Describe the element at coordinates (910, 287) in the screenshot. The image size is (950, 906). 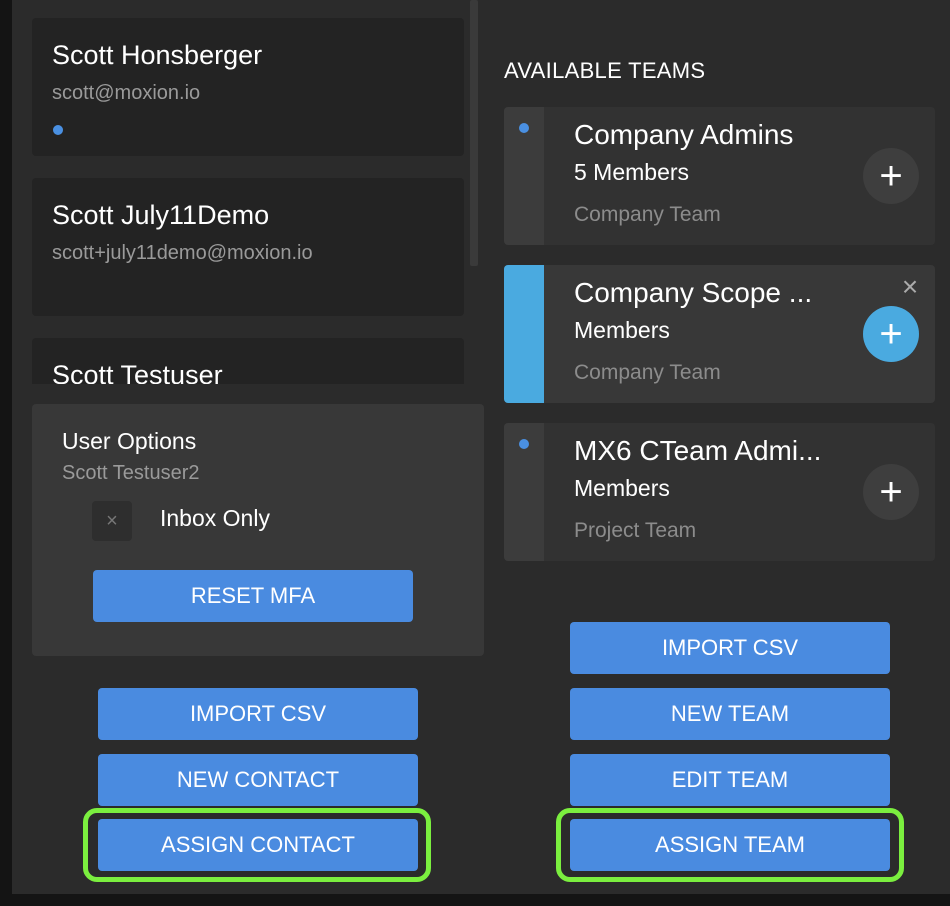
I see `close-icon: ×` at that location.